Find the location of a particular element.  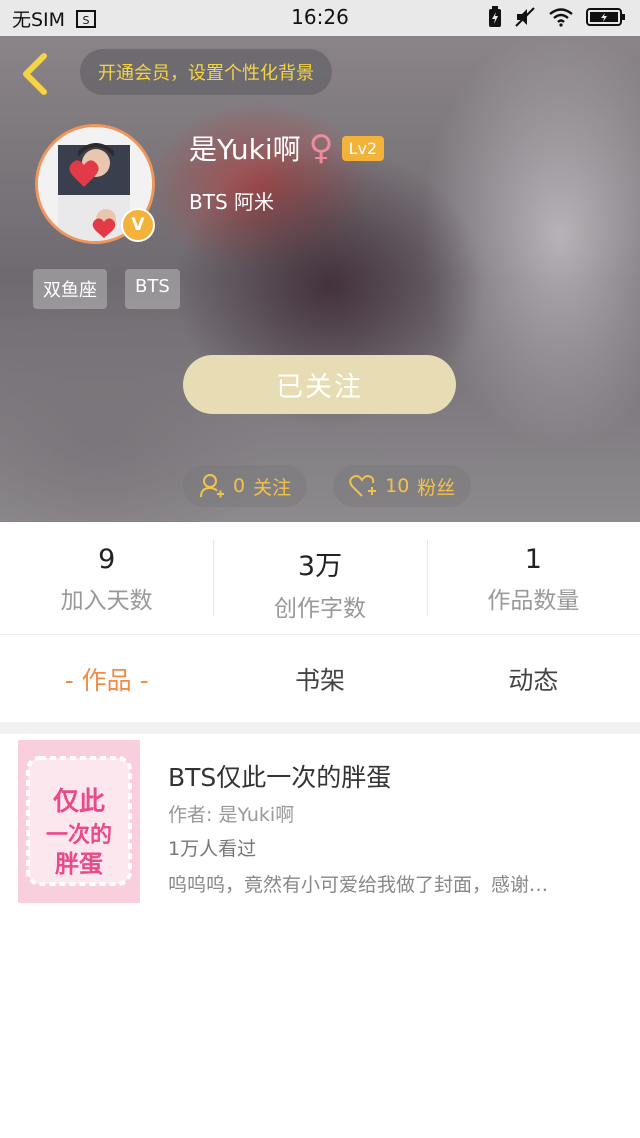

back-button is located at coordinates (36, 74).